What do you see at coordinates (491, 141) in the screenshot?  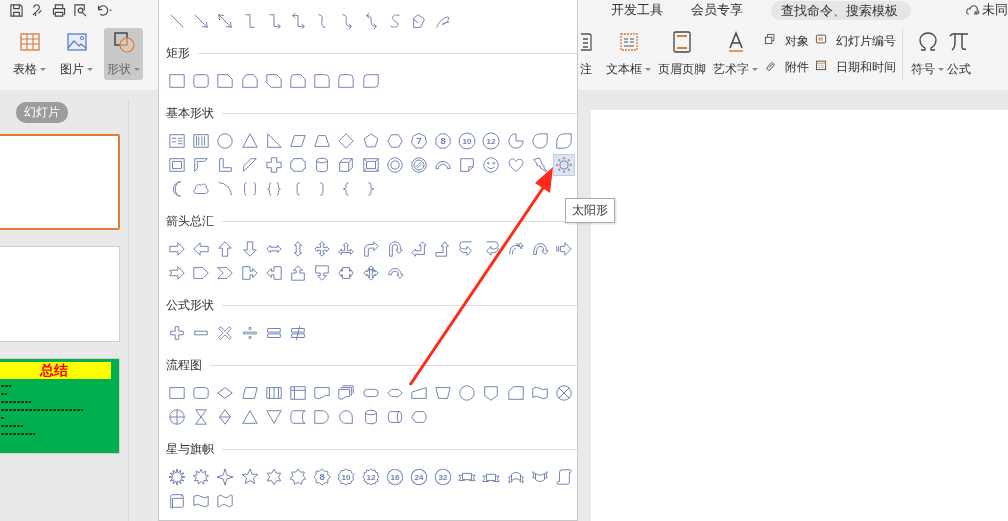 I see `dodecagon-icon: 12` at bounding box center [491, 141].